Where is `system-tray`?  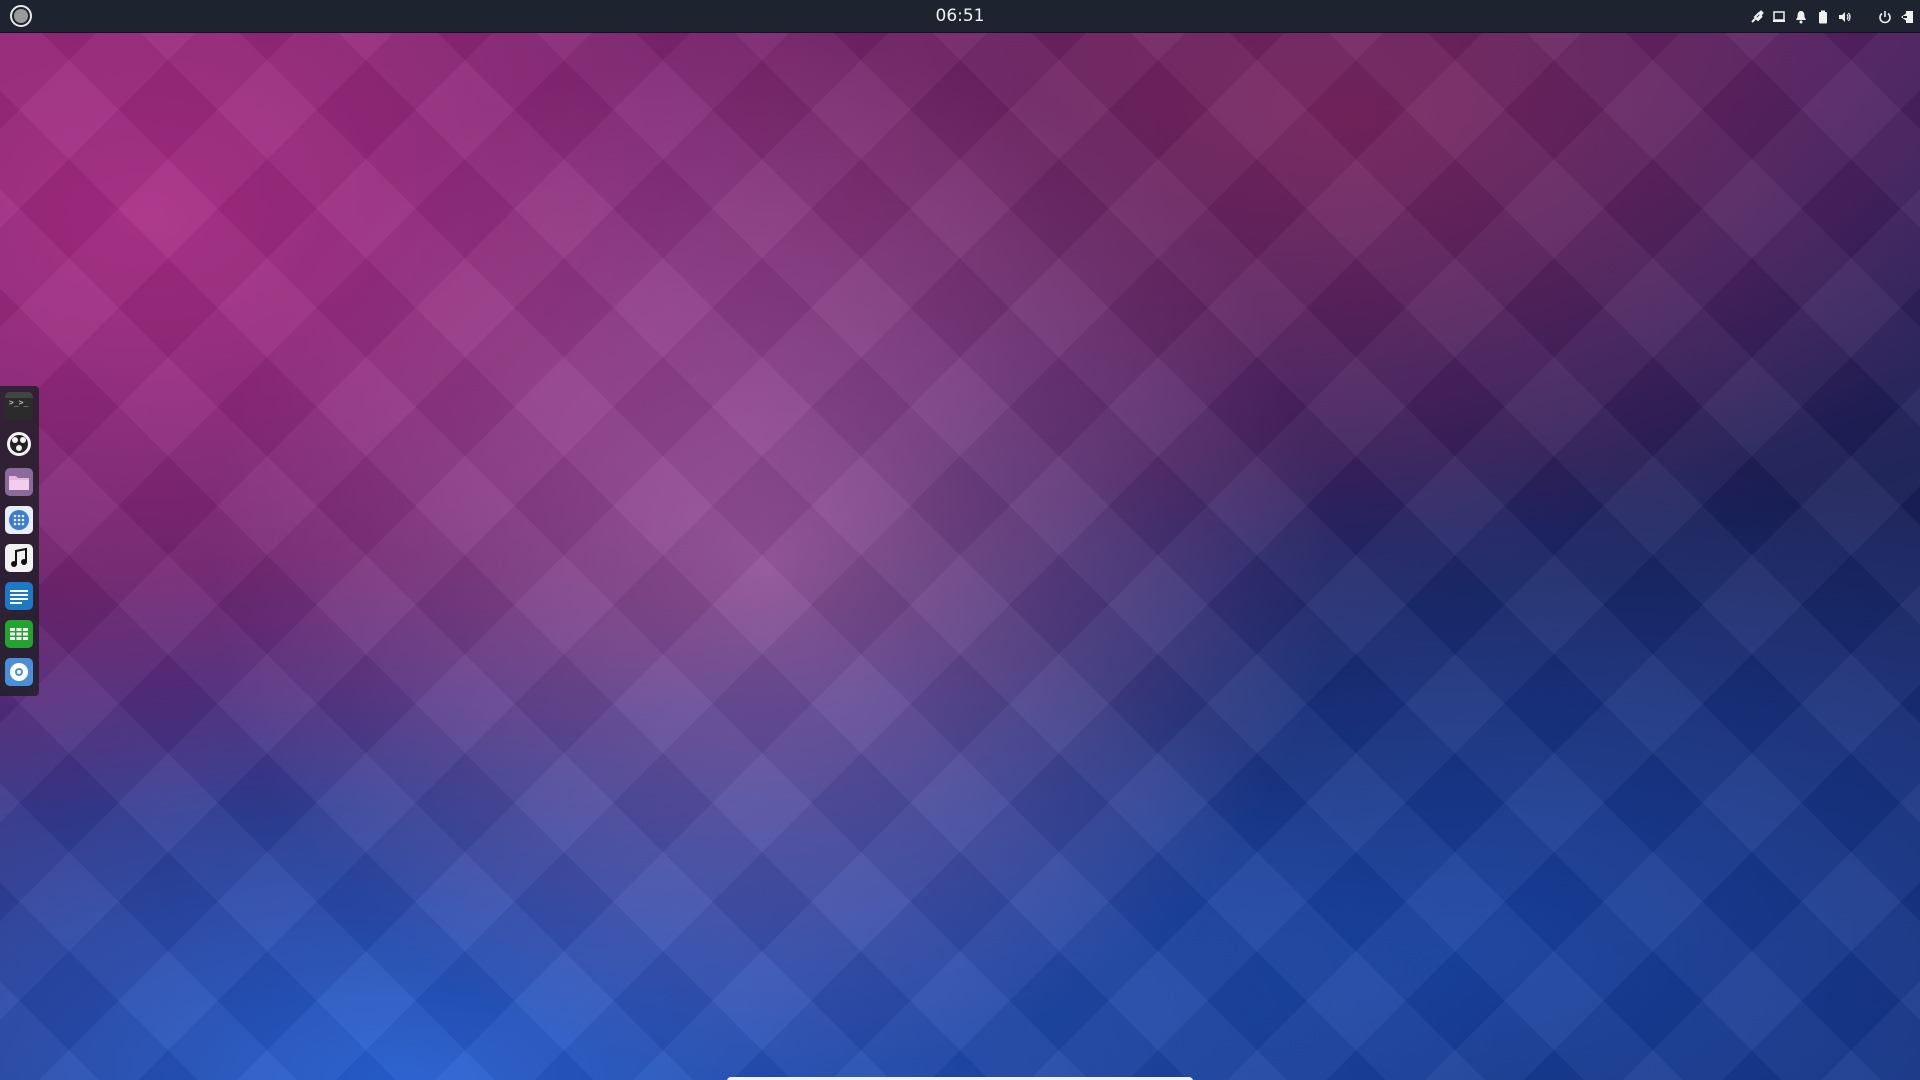 system-tray is located at coordinates (1832, 16).